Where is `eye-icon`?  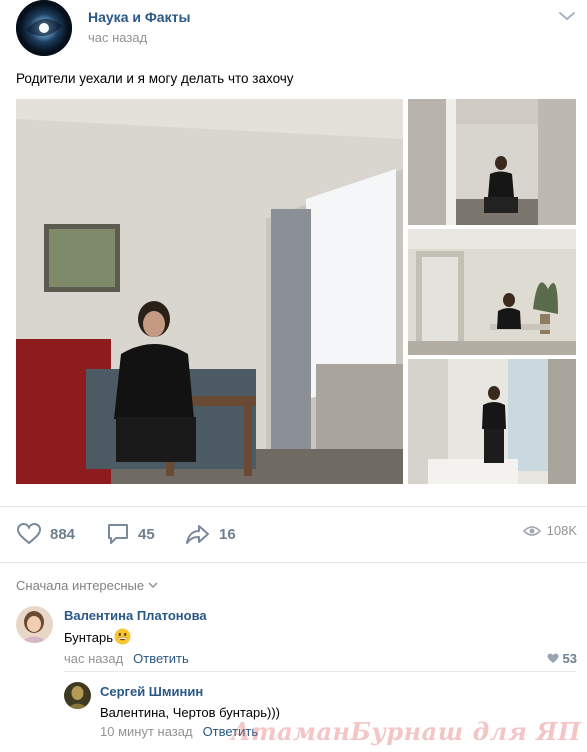
eye-icon is located at coordinates (531, 530).